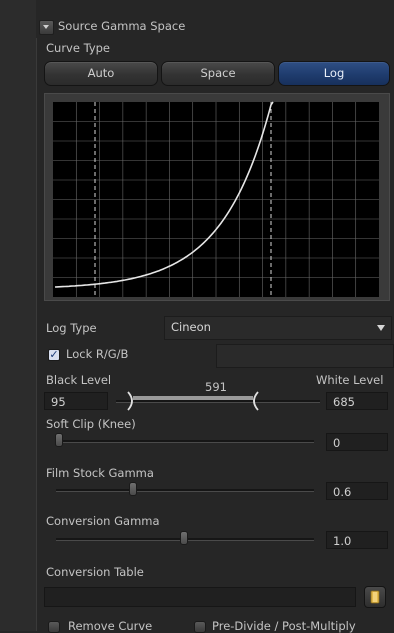 Image resolution: width=394 pixels, height=633 pixels. What do you see at coordinates (97, 354) in the screenshot?
I see `lock-rgb-label: Lock R/G/B` at bounding box center [97, 354].